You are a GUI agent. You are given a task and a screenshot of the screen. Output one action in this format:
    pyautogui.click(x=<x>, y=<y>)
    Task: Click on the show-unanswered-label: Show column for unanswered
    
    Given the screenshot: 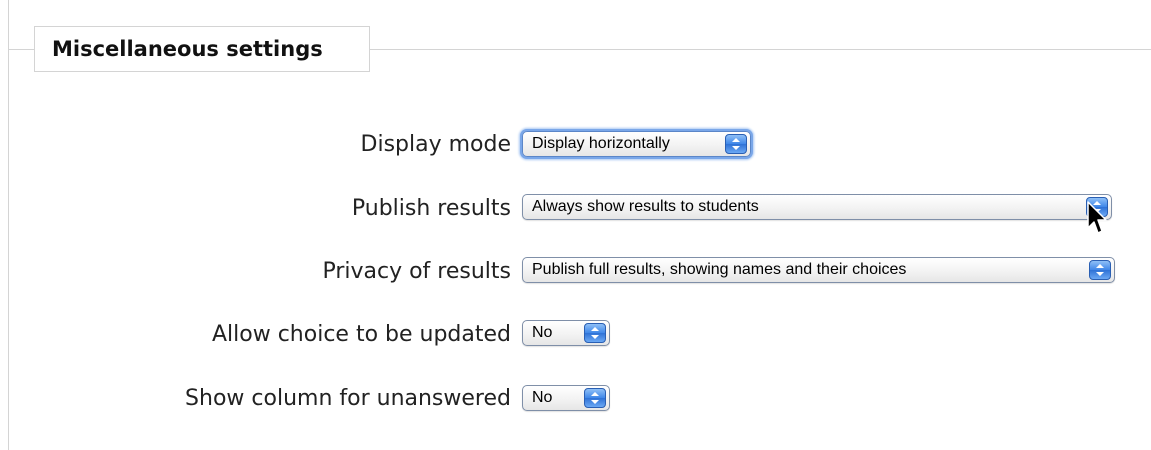 What is the action you would take?
    pyautogui.click(x=348, y=398)
    